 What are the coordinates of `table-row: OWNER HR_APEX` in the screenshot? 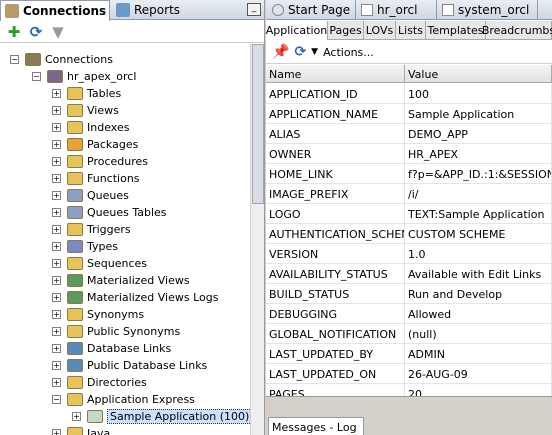 It's located at (409, 154).